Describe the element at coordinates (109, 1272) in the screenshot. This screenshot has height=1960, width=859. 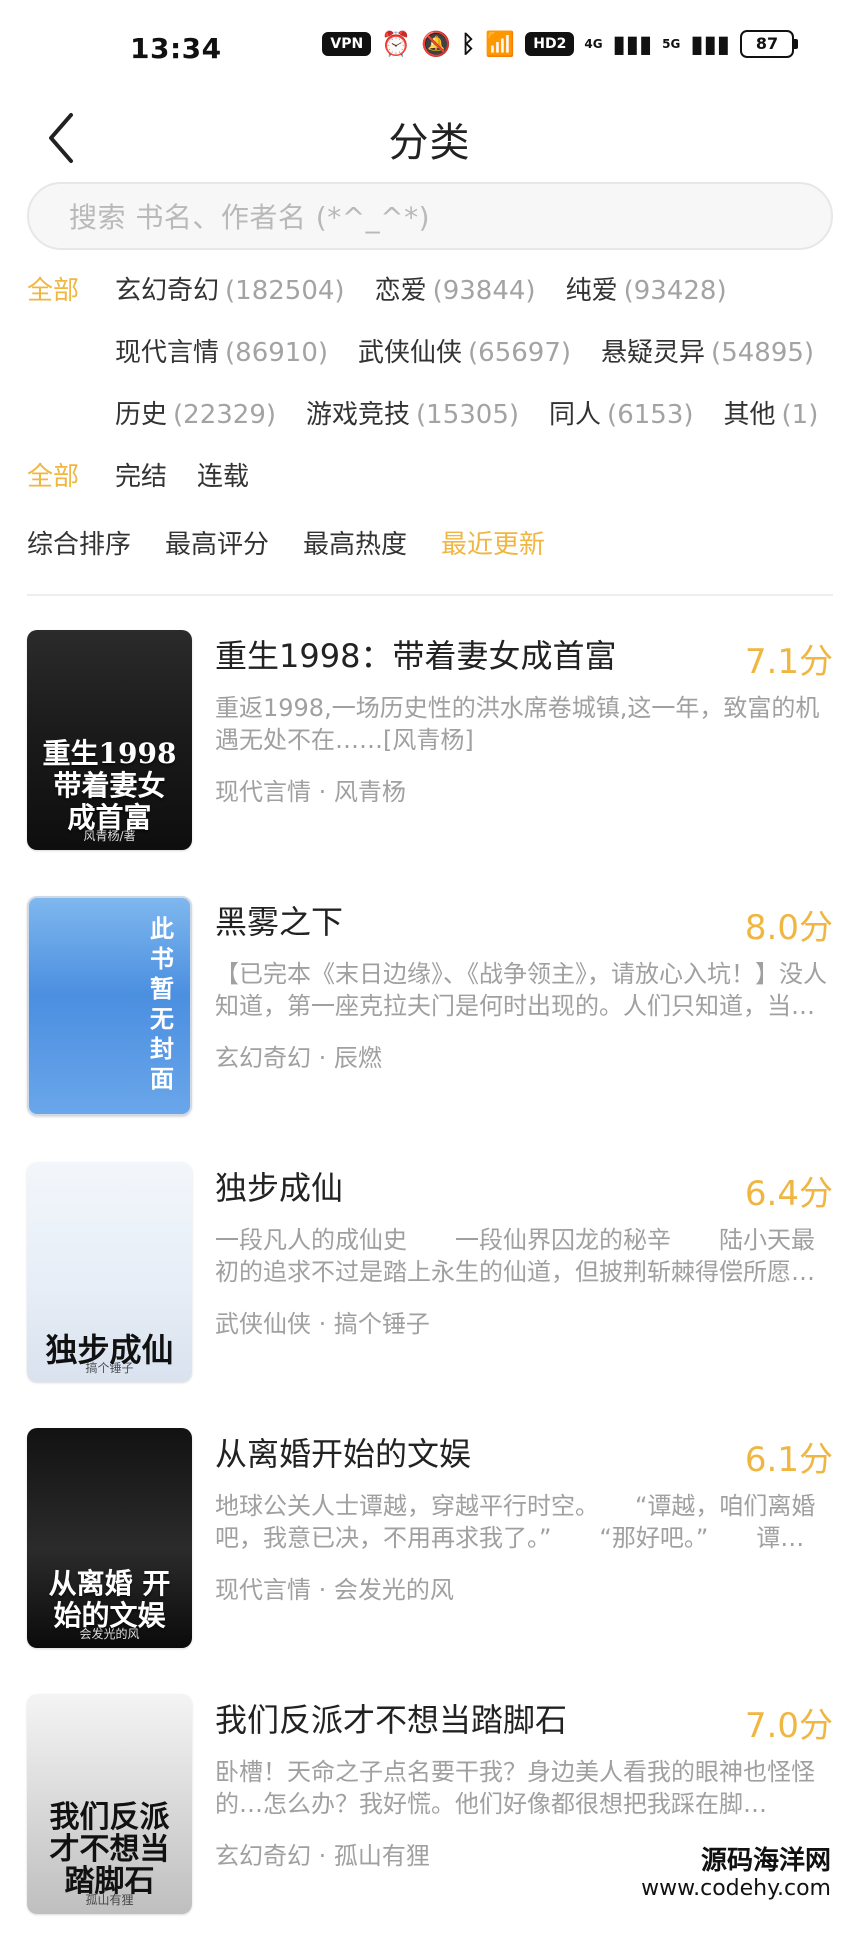
I see `book-cover: 独步成仙 搞个锤子` at that location.